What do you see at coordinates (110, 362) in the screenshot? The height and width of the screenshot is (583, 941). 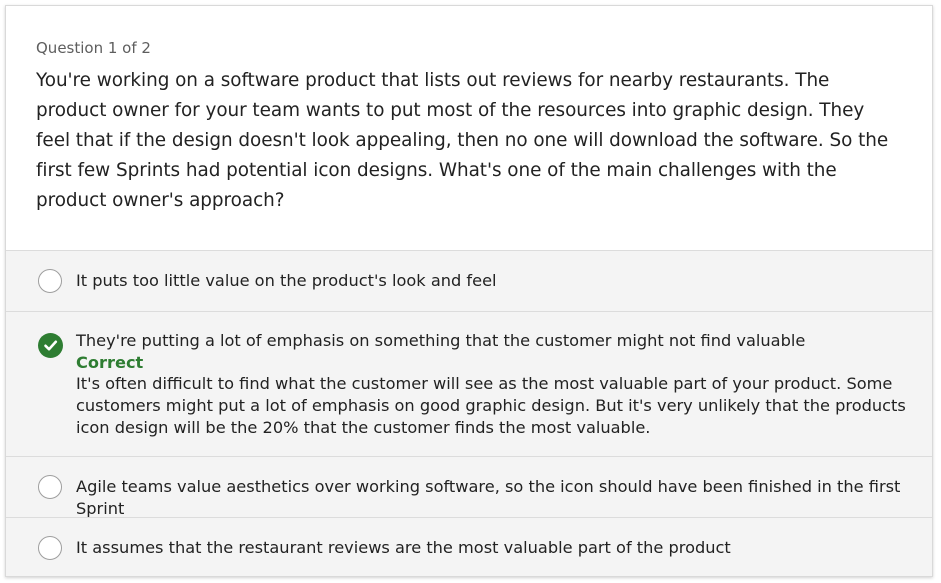 I see `feedback-status: Correct` at bounding box center [110, 362].